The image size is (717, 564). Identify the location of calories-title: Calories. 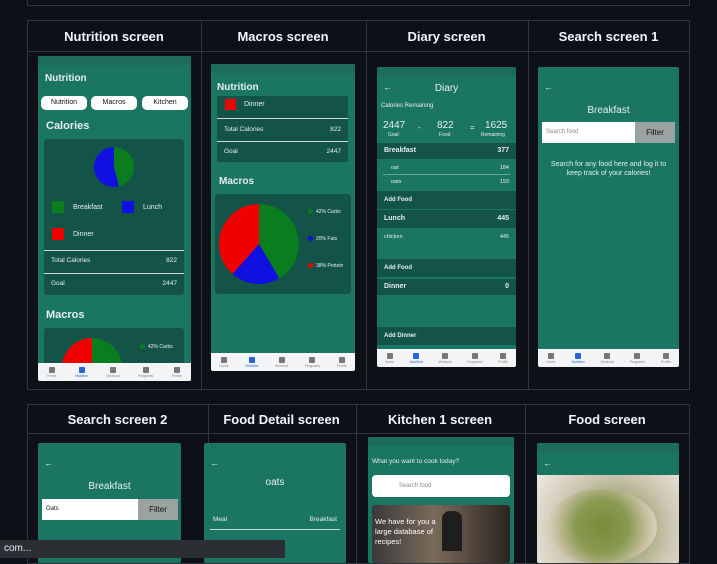
(68, 126).